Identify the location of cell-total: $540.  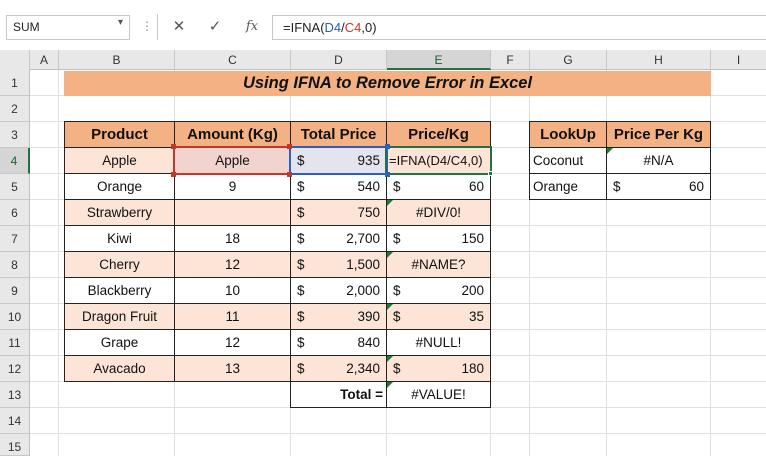
(338, 186).